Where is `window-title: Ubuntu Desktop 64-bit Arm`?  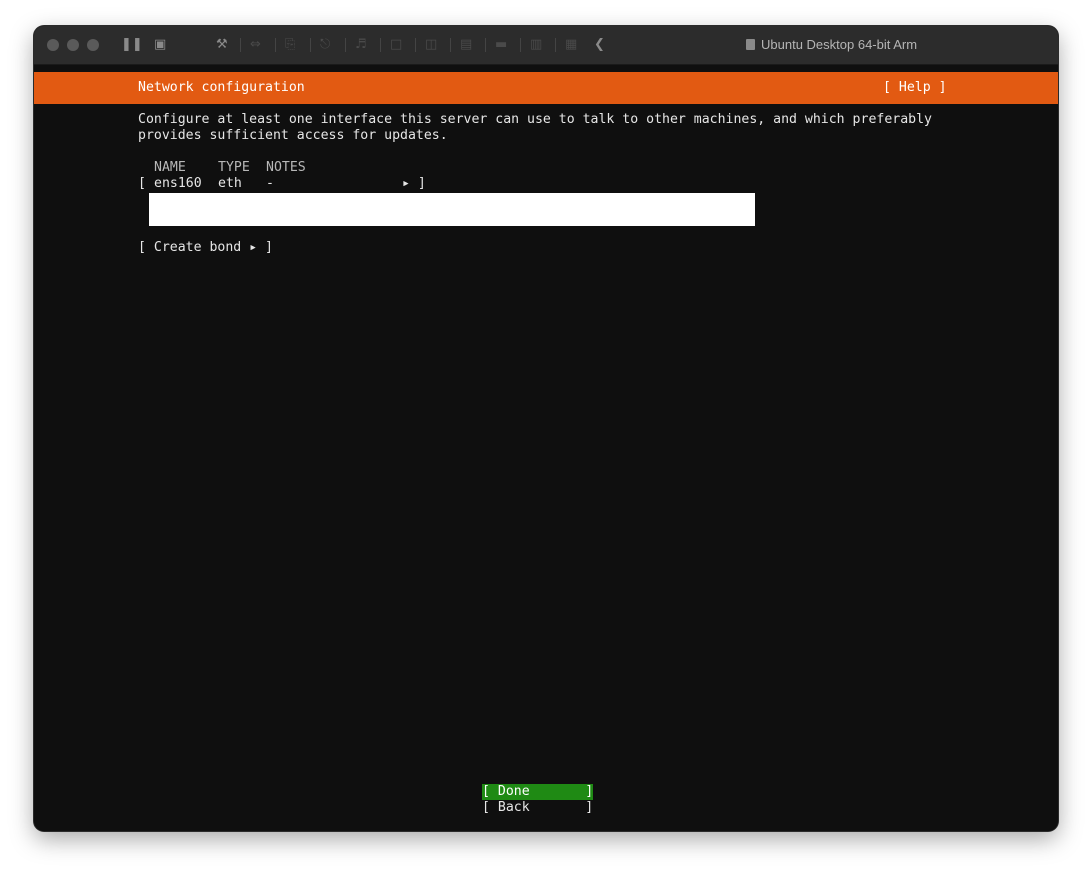 window-title: Ubuntu Desktop 64-bit Arm is located at coordinates (831, 45).